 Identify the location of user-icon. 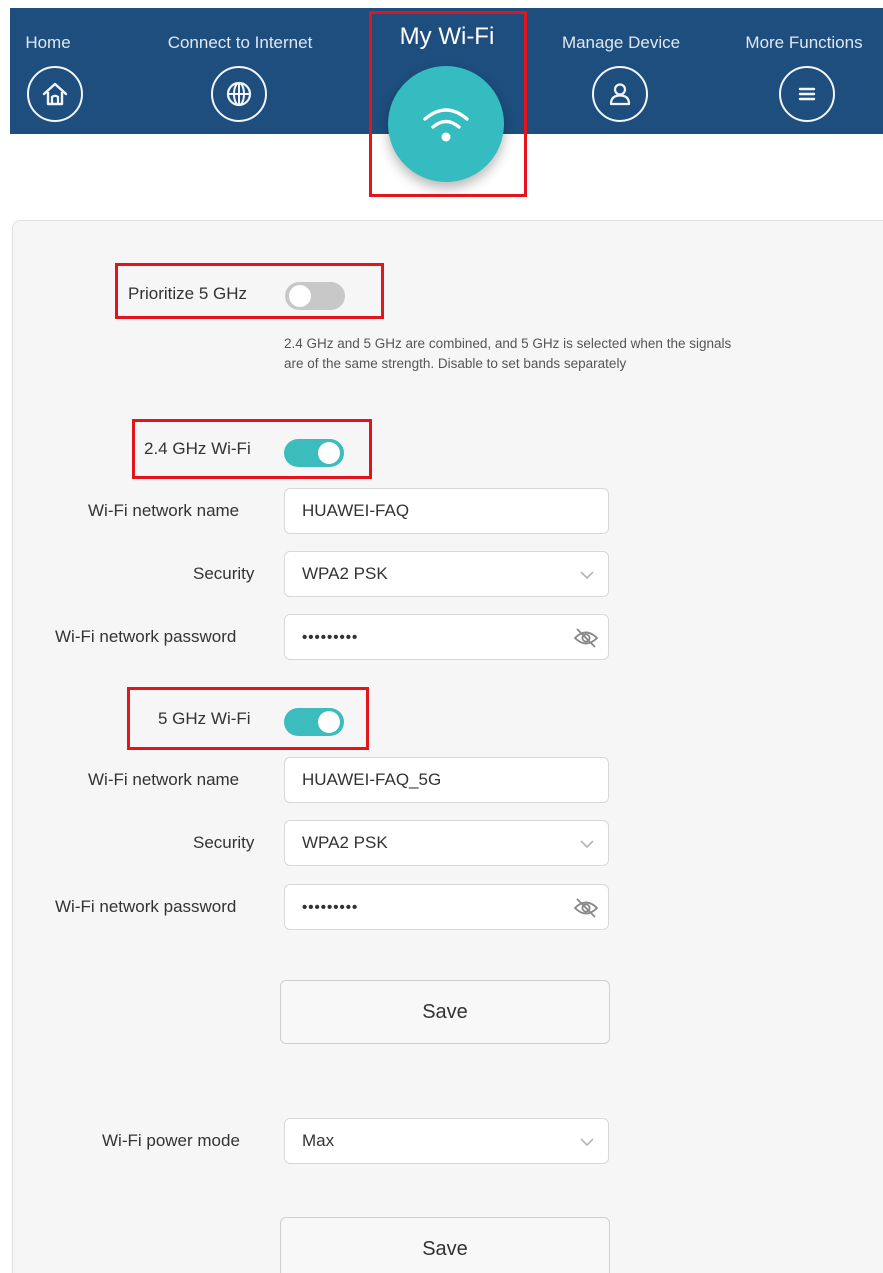
(620, 94).